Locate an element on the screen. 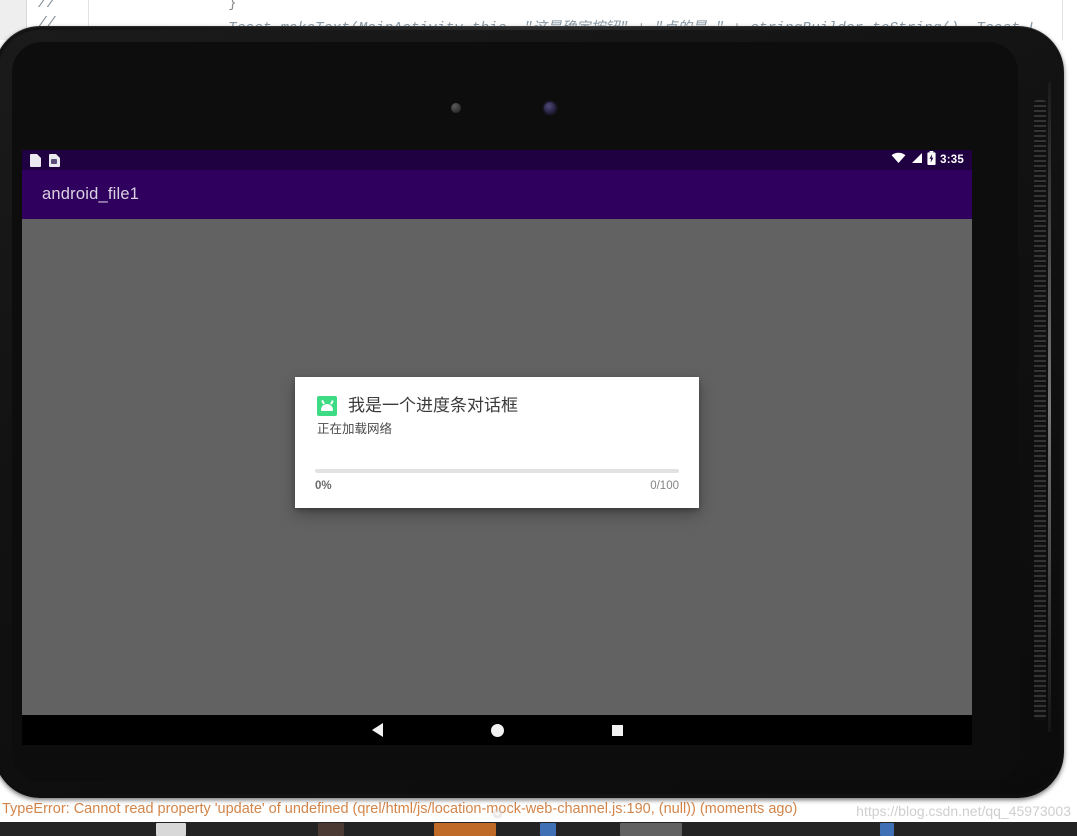 The width and height of the screenshot is (1077, 836). status-bar-clock: 3:35 is located at coordinates (952, 160).